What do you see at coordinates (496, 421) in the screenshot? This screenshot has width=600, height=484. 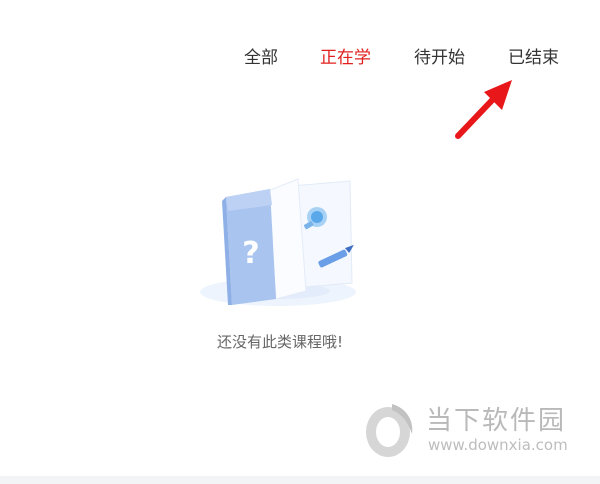 I see `watermark-title: 当下软件园` at bounding box center [496, 421].